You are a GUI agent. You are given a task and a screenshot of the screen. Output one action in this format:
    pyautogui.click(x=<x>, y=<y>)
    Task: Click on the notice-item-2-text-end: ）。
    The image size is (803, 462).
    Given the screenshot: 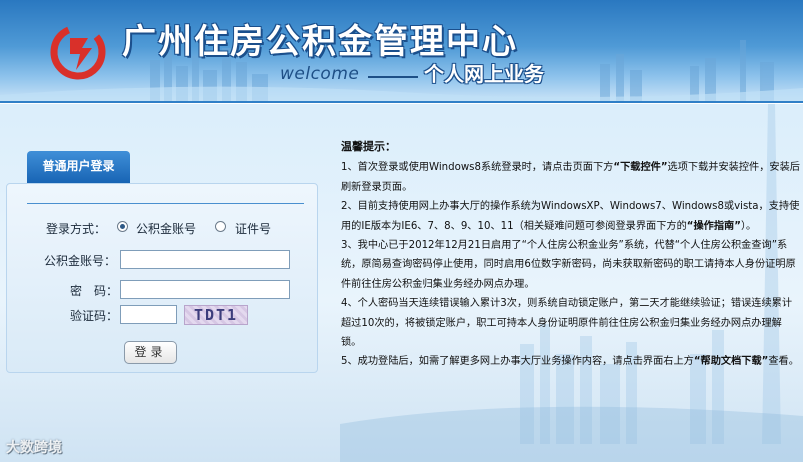 What is the action you would take?
    pyautogui.click(x=748, y=226)
    